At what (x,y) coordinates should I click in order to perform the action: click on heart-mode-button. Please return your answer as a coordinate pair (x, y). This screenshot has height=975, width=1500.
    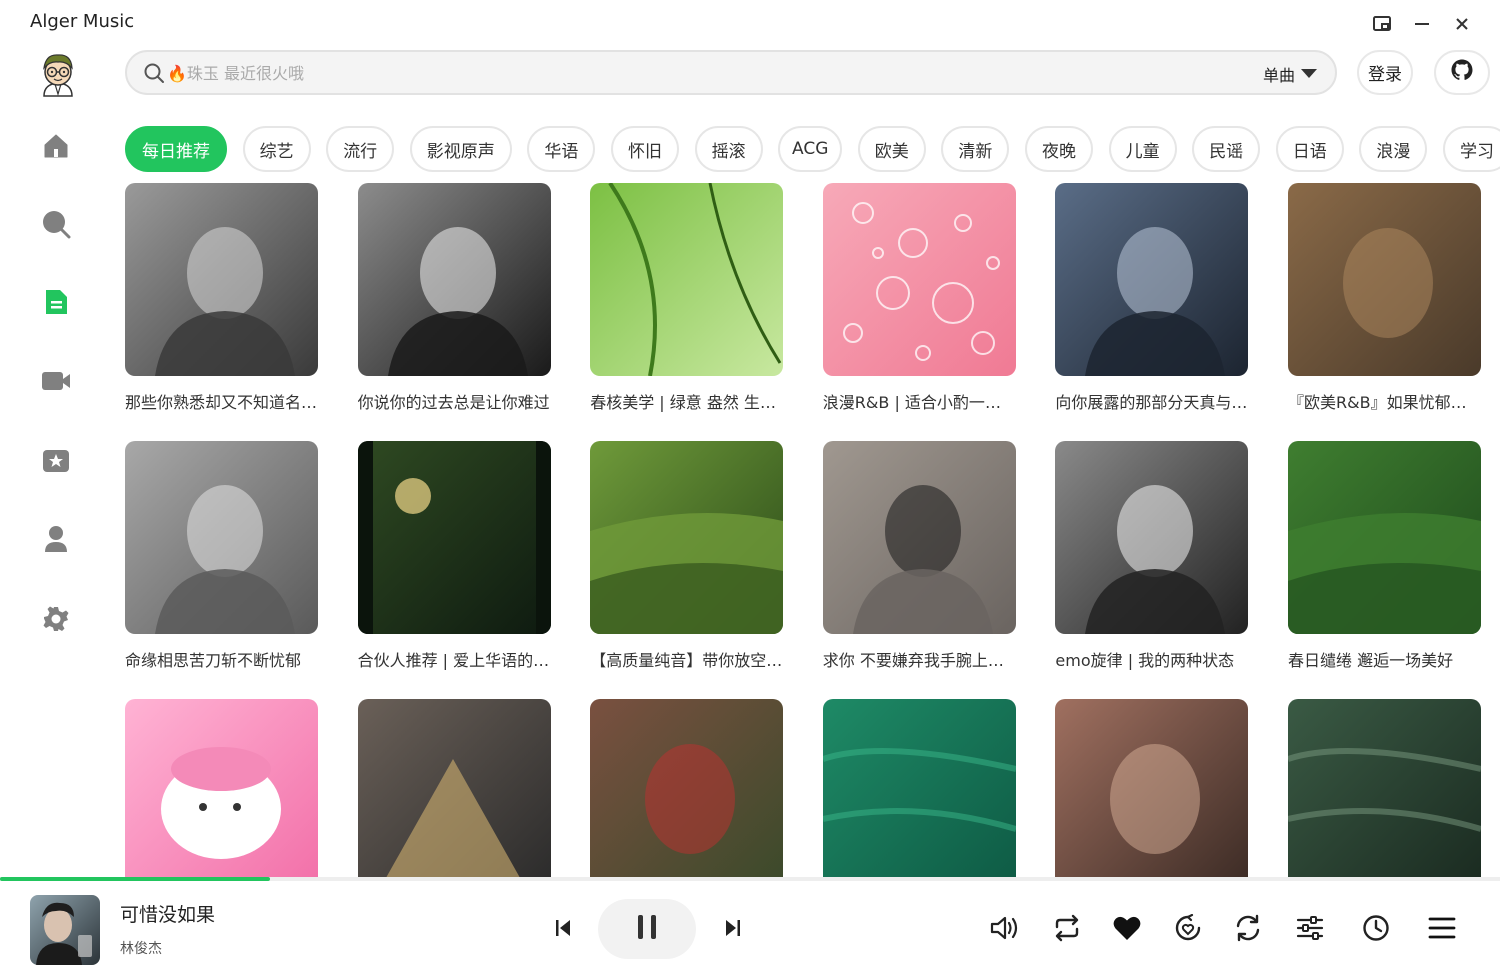
    Looking at the image, I should click on (1188, 930).